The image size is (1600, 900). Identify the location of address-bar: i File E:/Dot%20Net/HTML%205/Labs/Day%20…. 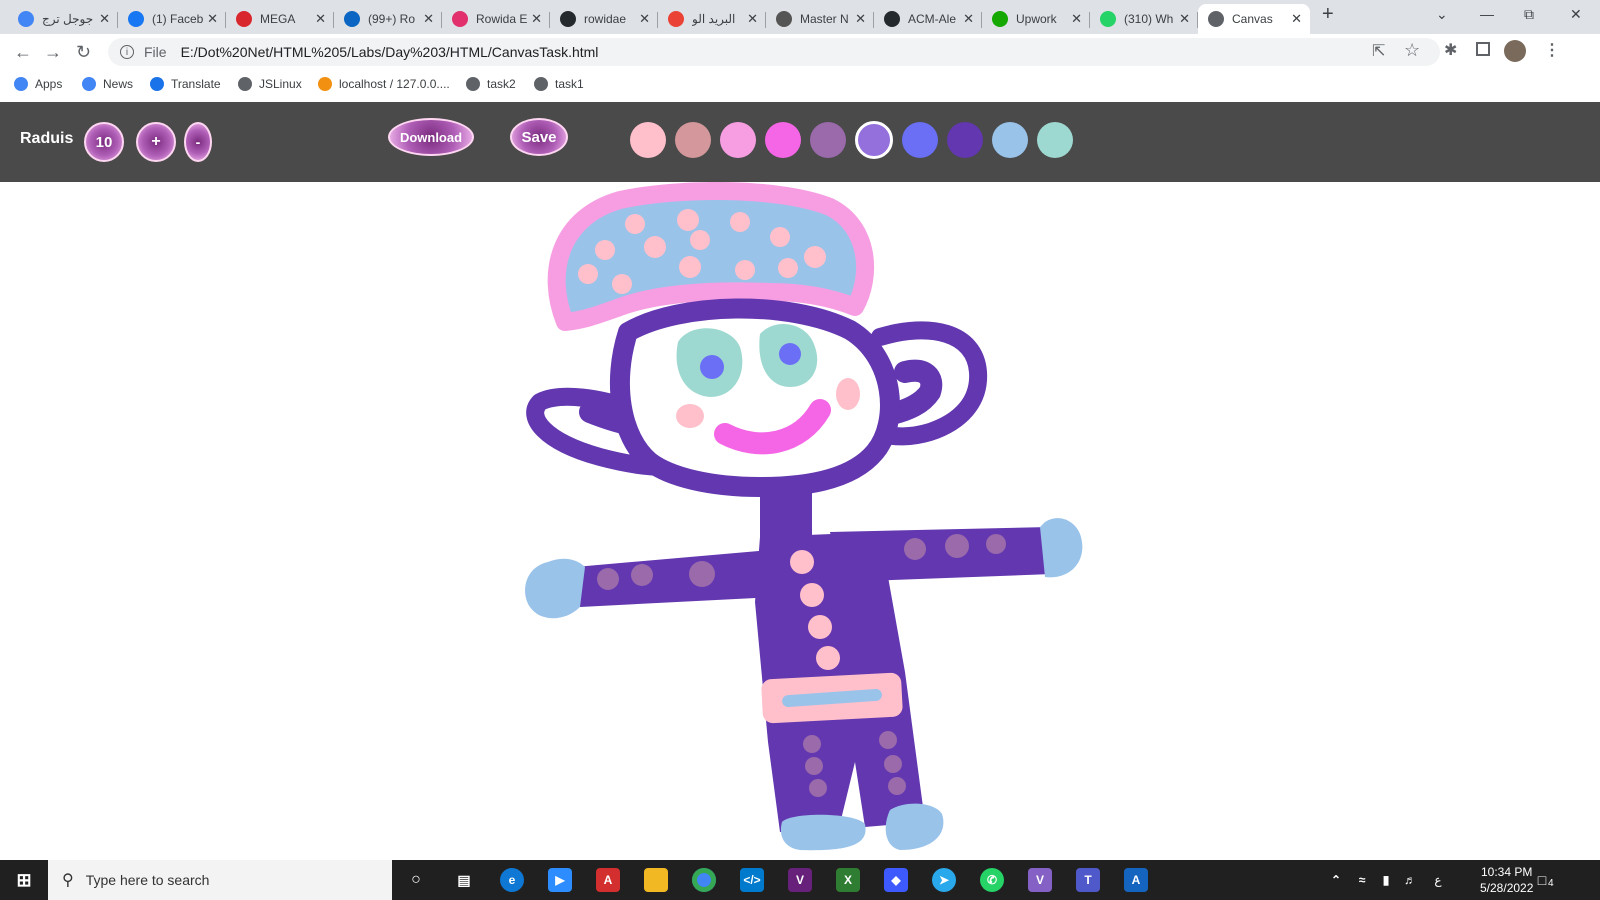
(774, 52).